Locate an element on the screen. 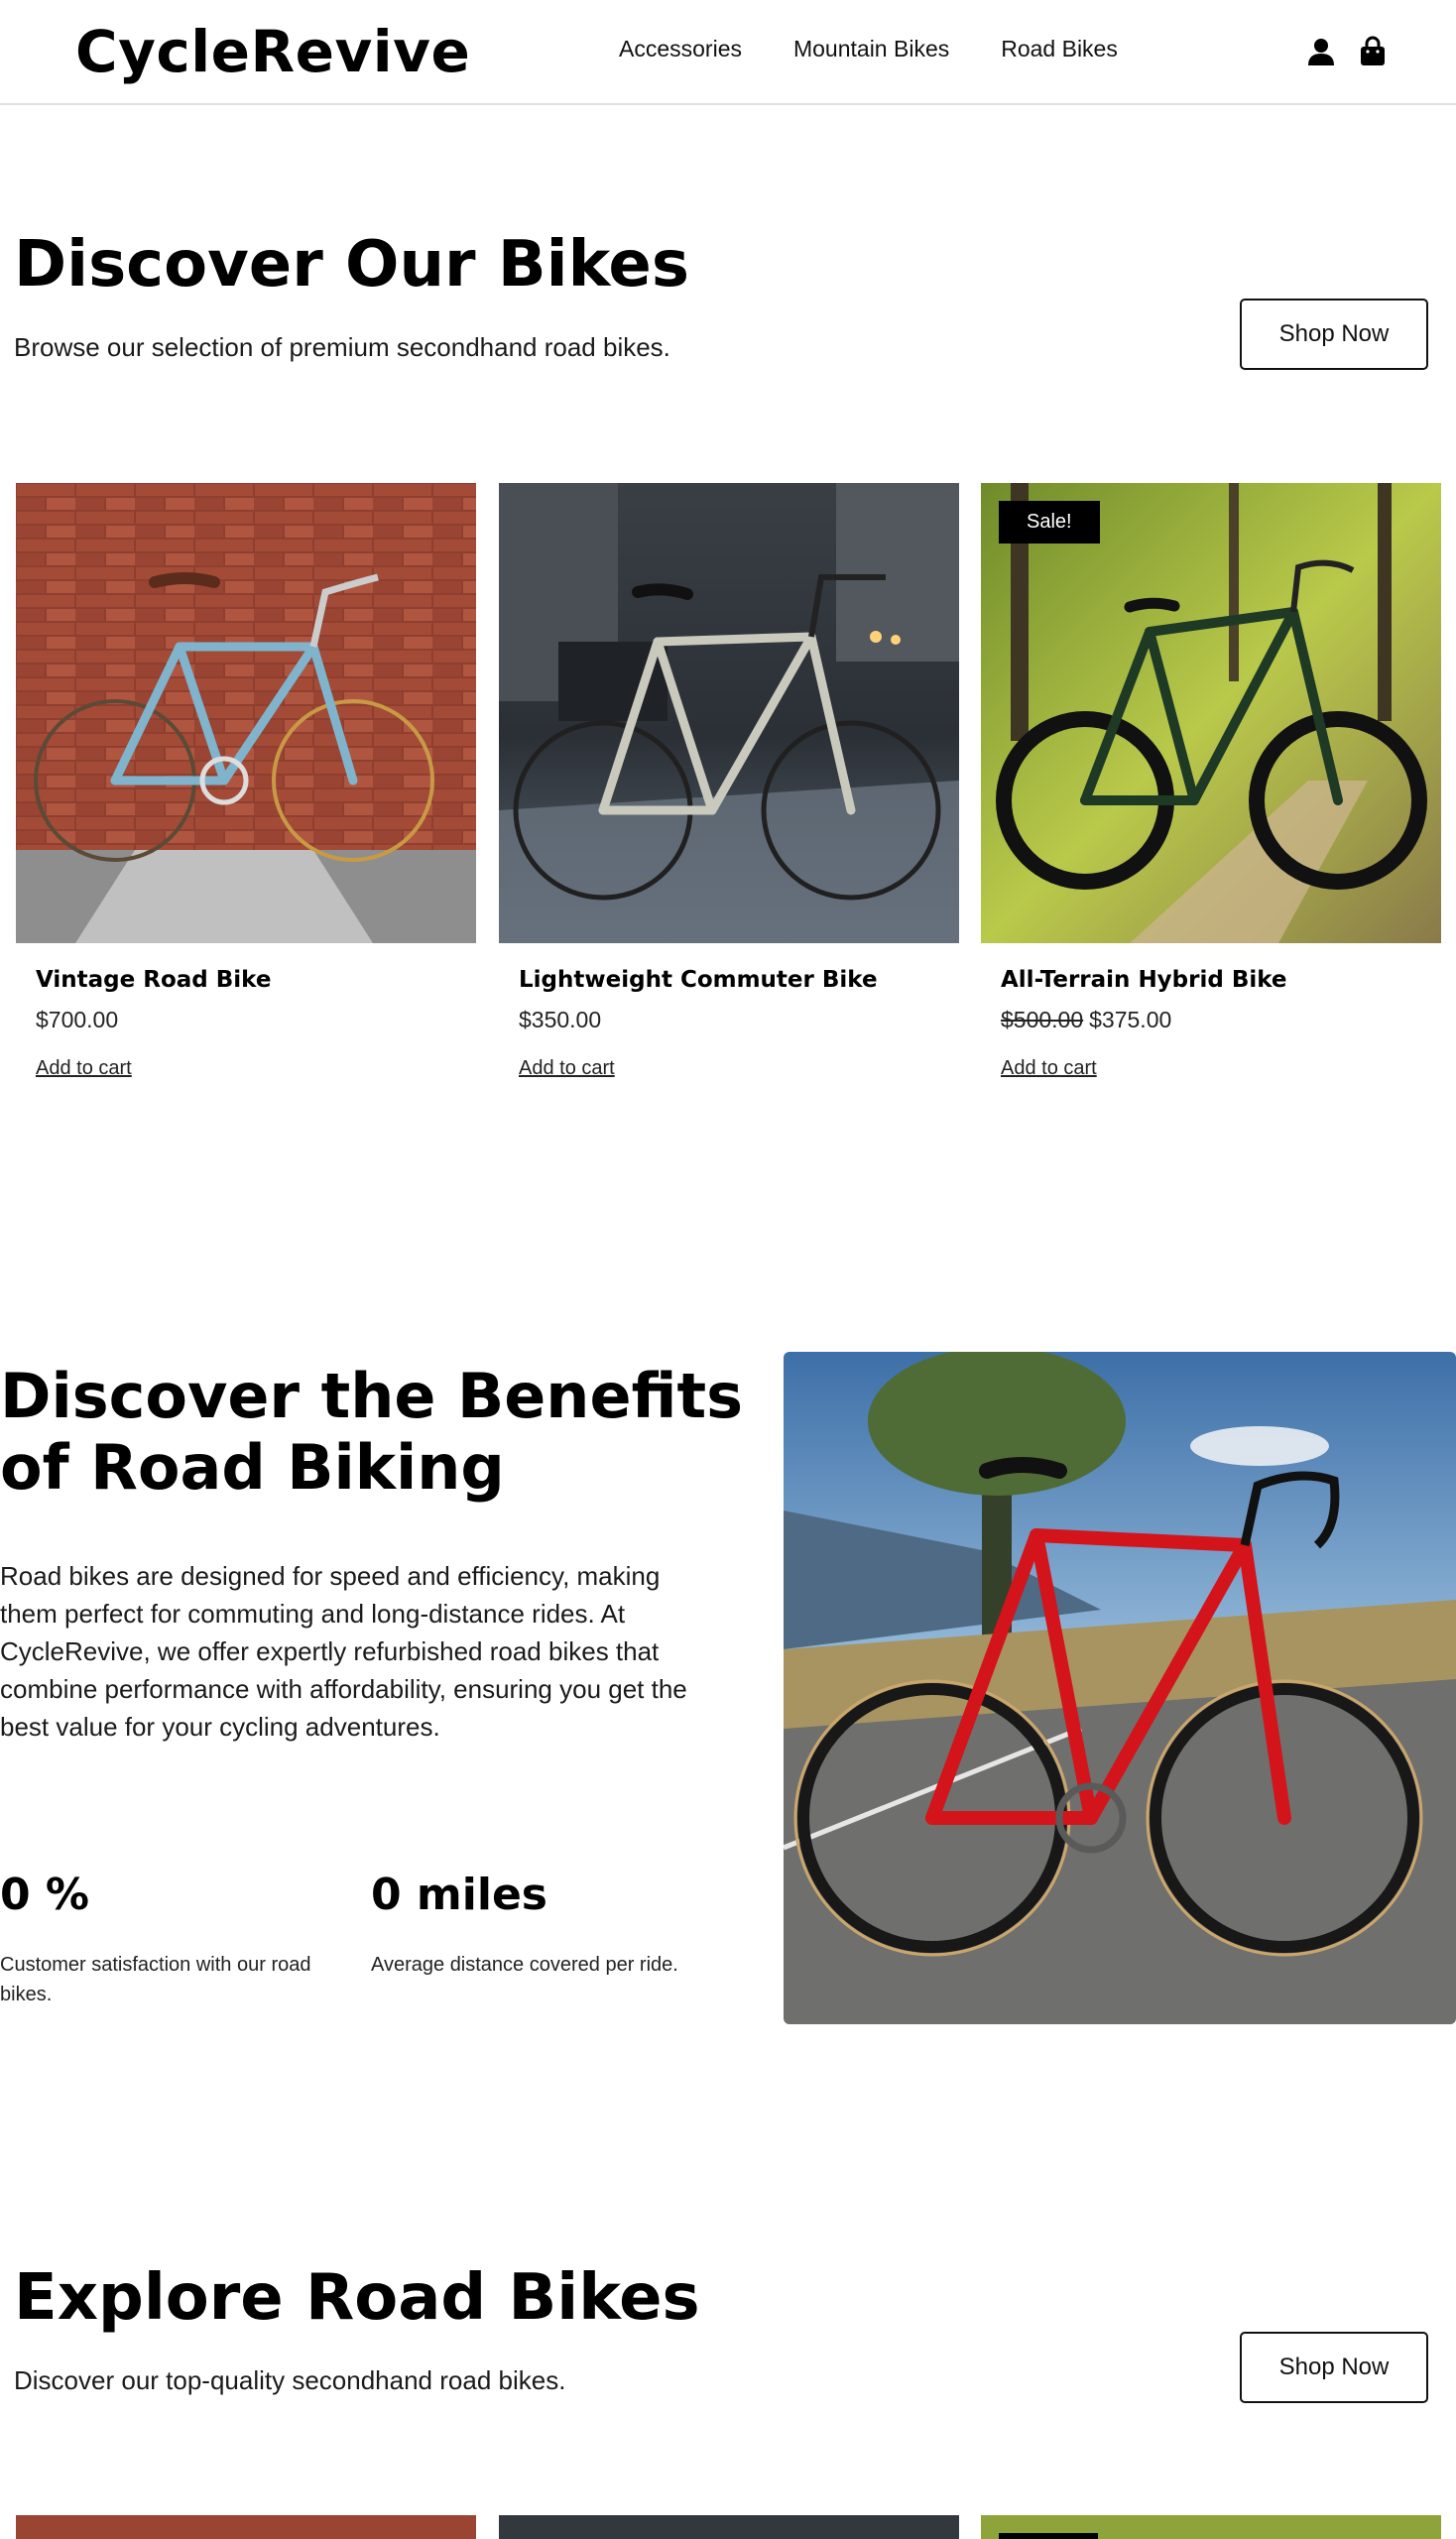  benefits-title: Discover the Benefits of Road Biking is located at coordinates (371, 1433).